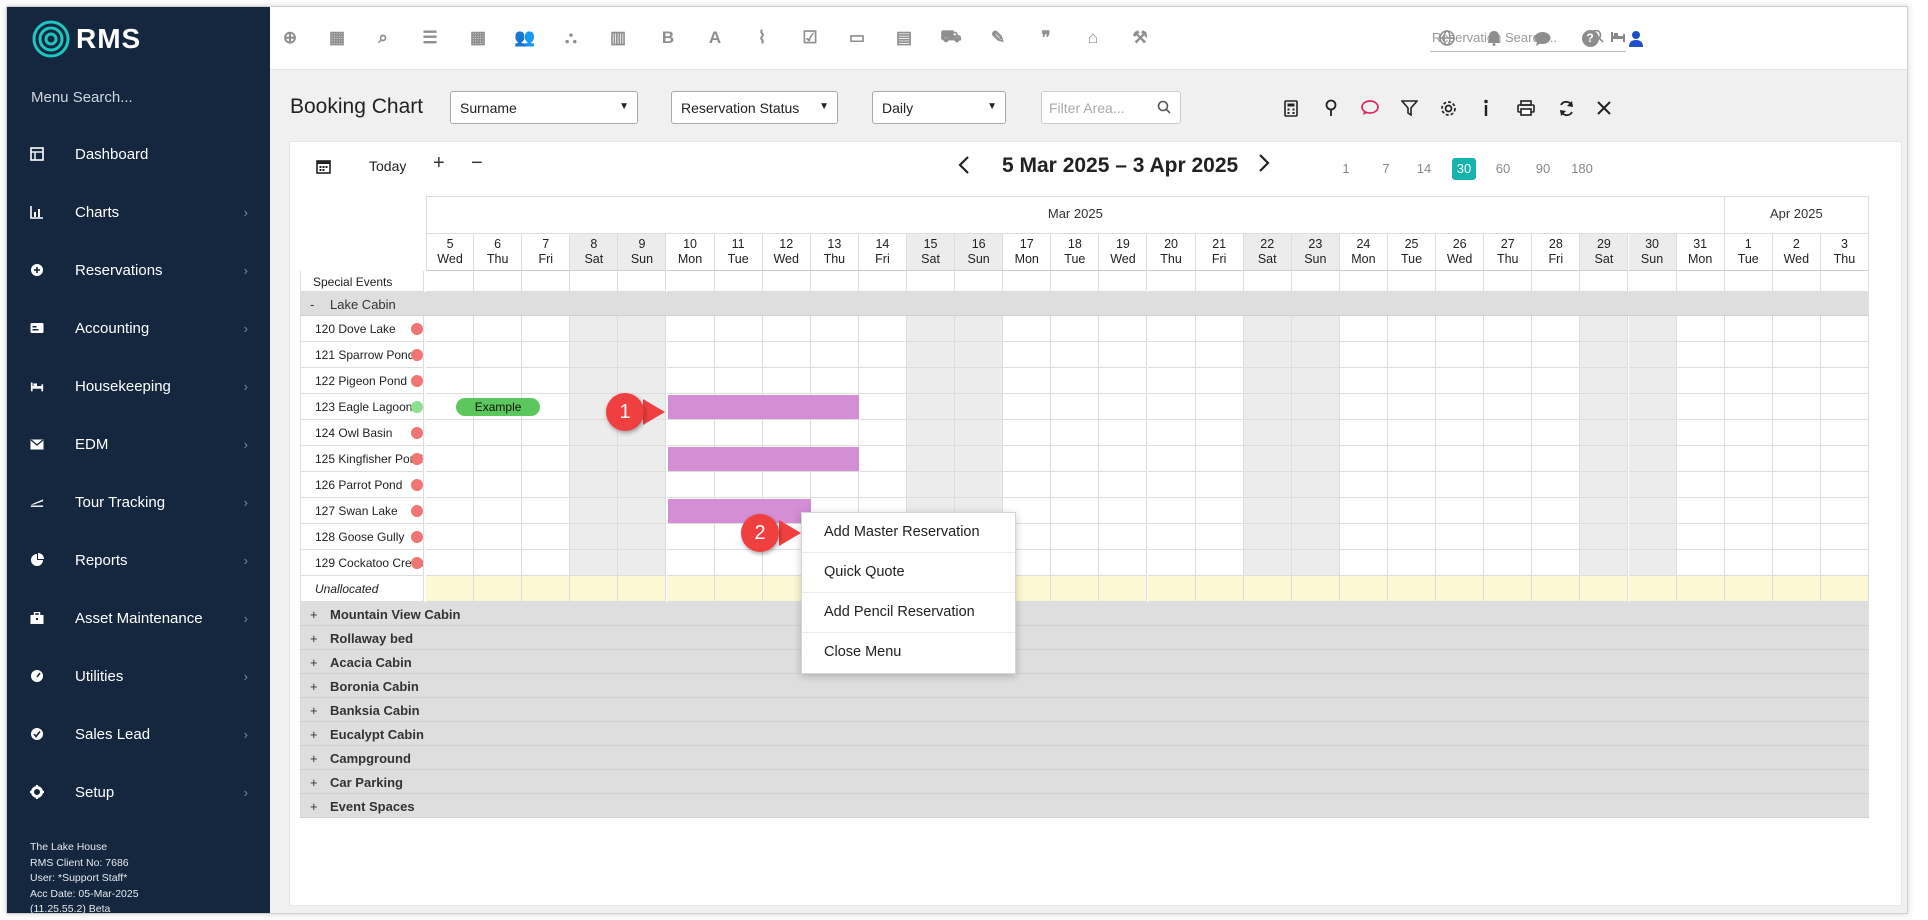 This screenshot has width=1928, height=920. I want to click on category-row: + Eucalypt Cabin, so click(1084, 734).